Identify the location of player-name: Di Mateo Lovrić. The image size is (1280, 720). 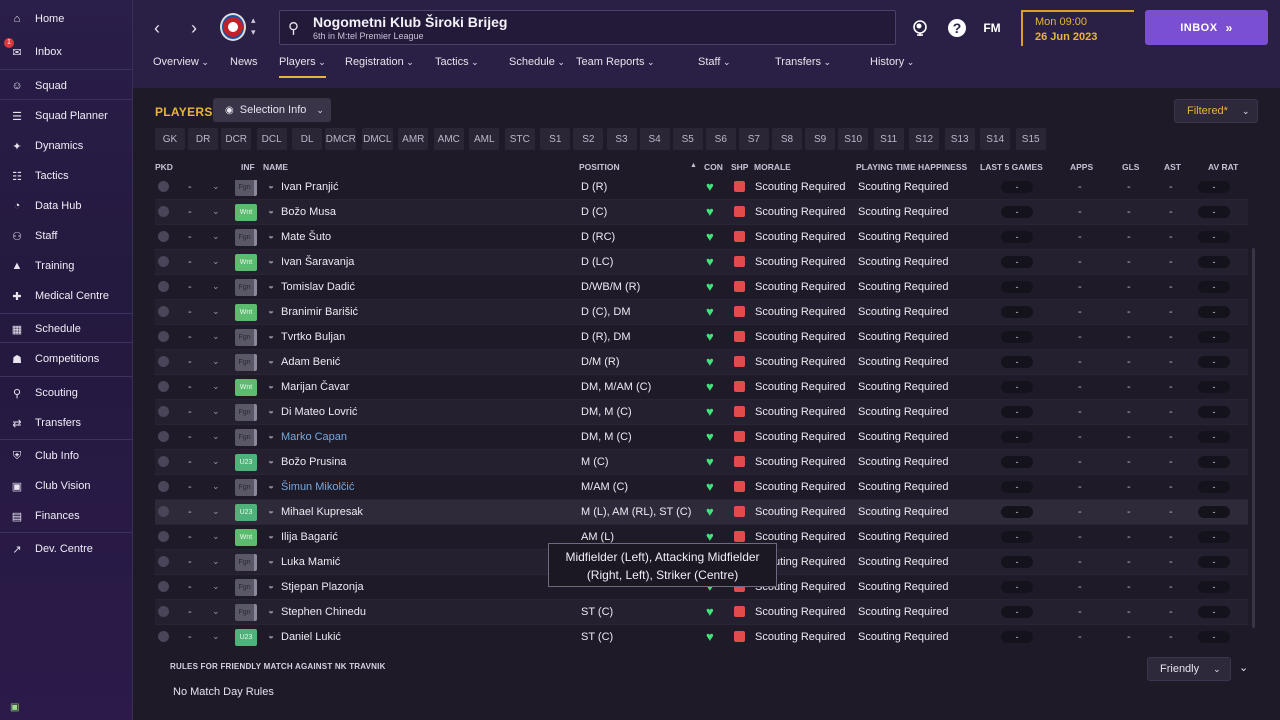
(319, 412).